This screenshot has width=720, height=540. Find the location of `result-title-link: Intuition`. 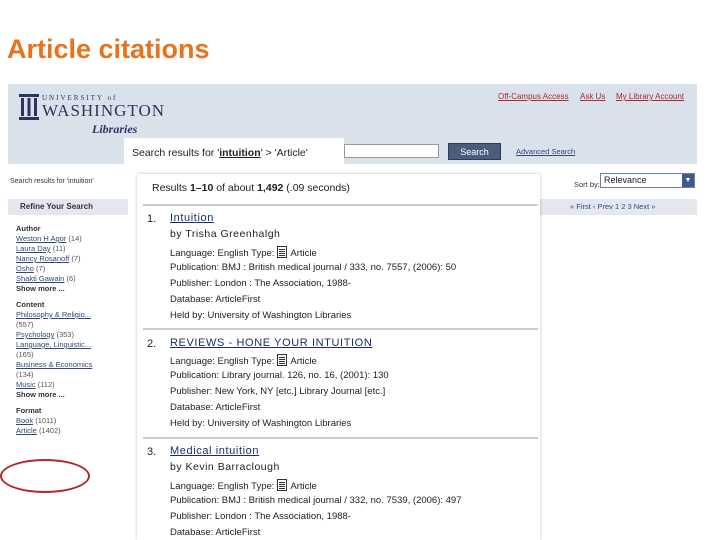

result-title-link: Intuition is located at coordinates (192, 218).